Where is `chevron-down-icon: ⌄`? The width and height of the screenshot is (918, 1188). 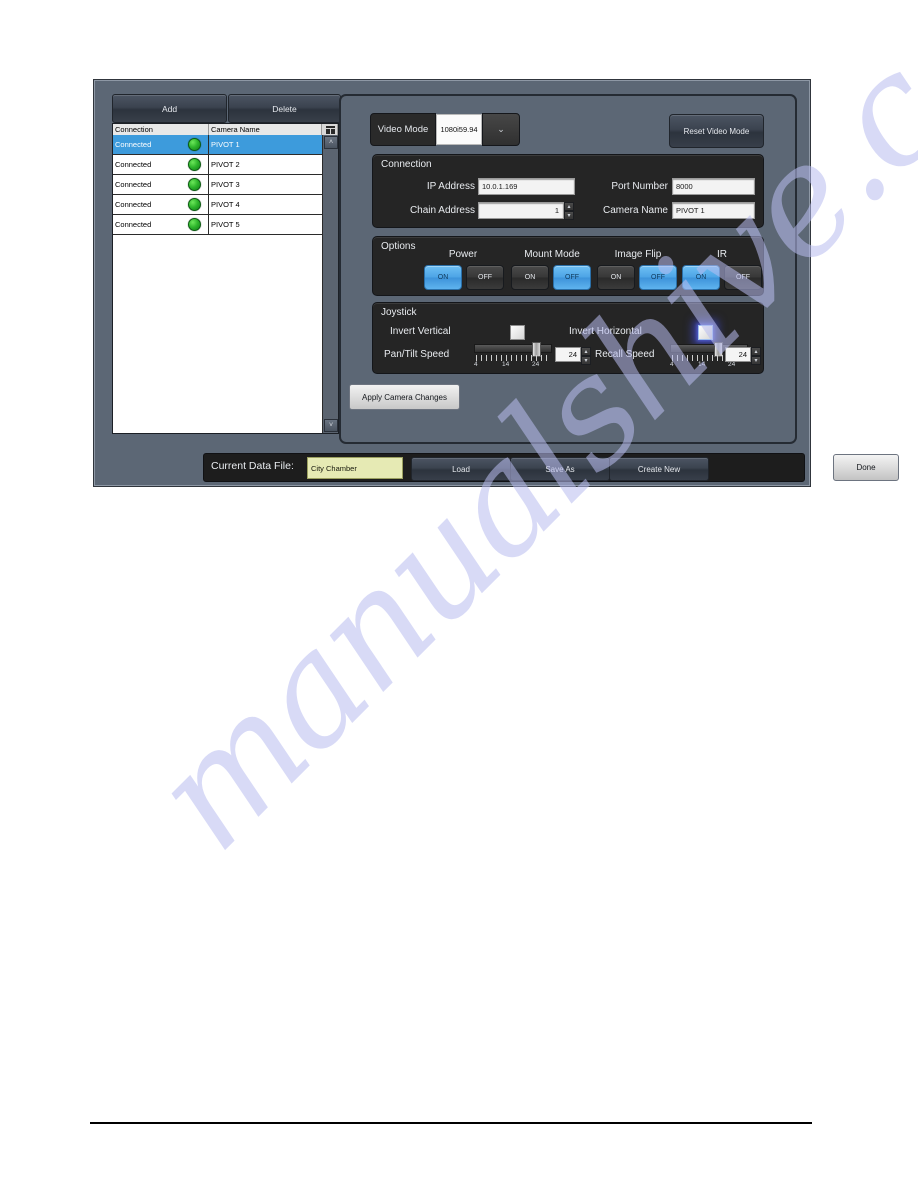
chevron-down-icon: ⌄ is located at coordinates (501, 129).